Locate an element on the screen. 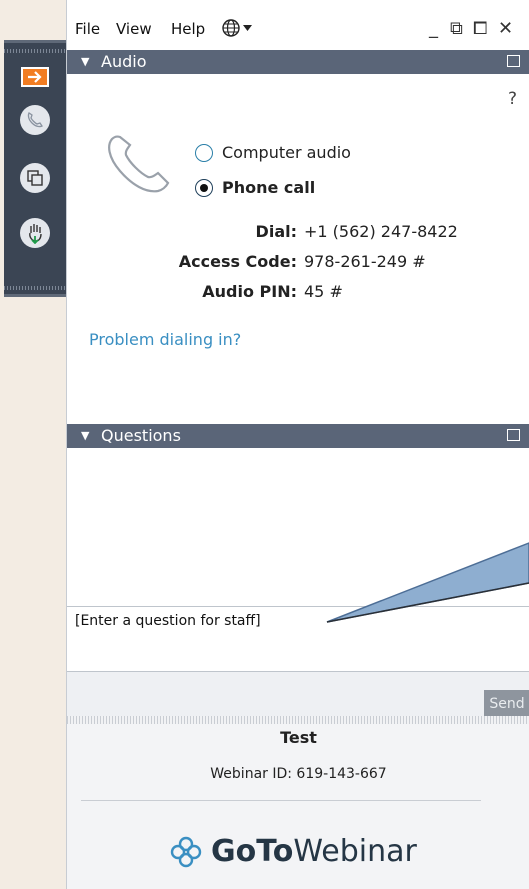 This screenshot has height=889, width=529. logo-wordmark: GoToWebinar is located at coordinates (314, 851).